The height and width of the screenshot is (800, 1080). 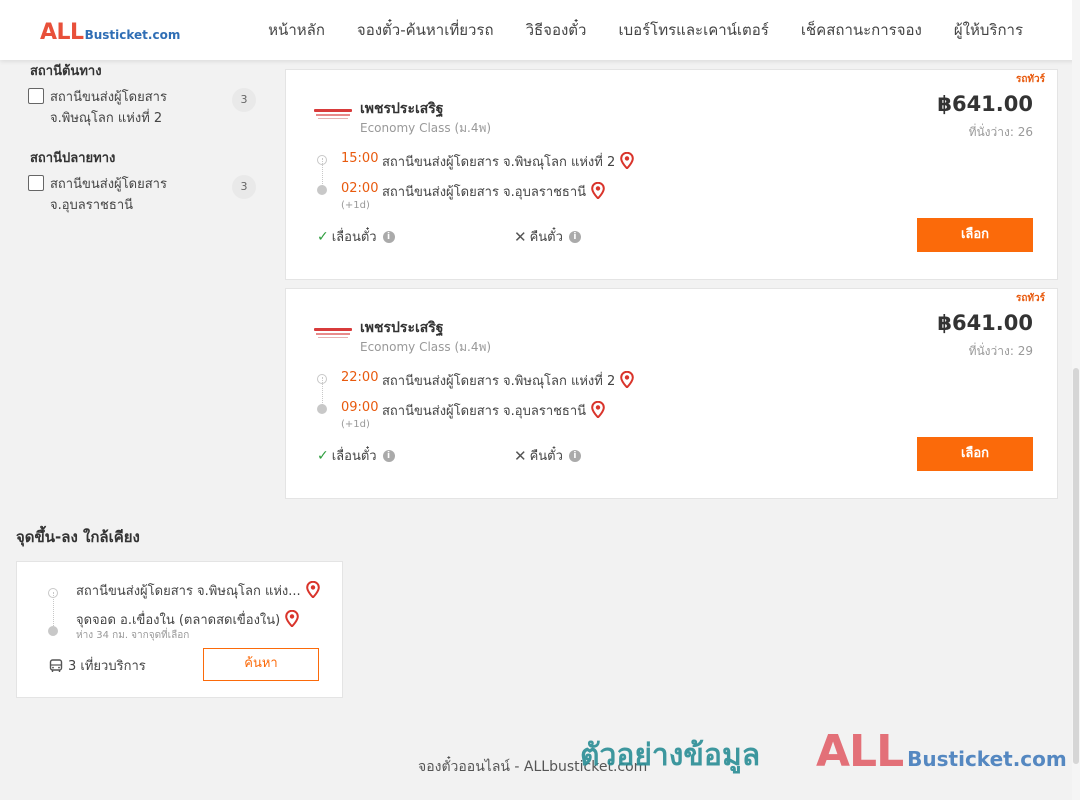 I want to click on bus-icon, so click(x=56, y=665).